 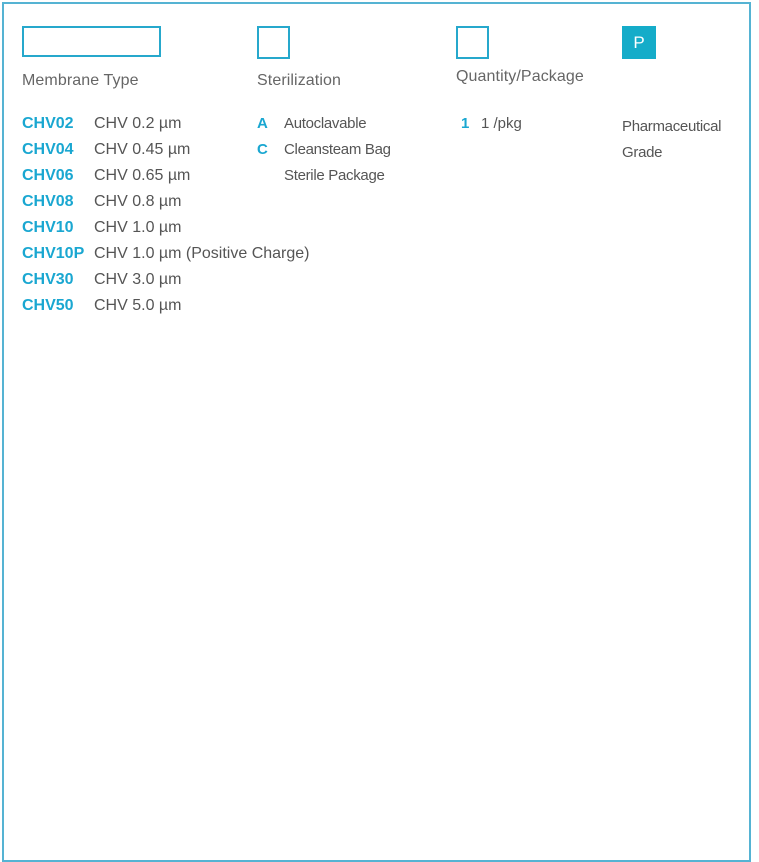 I want to click on list-item: 1 1 /pkg, so click(x=491, y=127).